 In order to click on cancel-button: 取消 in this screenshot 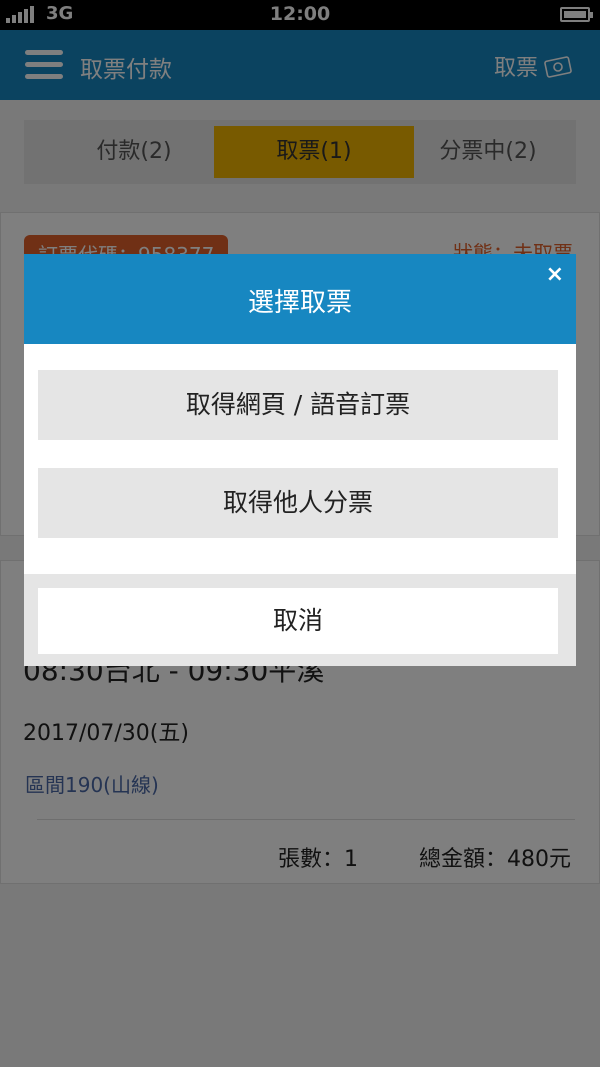, I will do `click(298, 621)`.